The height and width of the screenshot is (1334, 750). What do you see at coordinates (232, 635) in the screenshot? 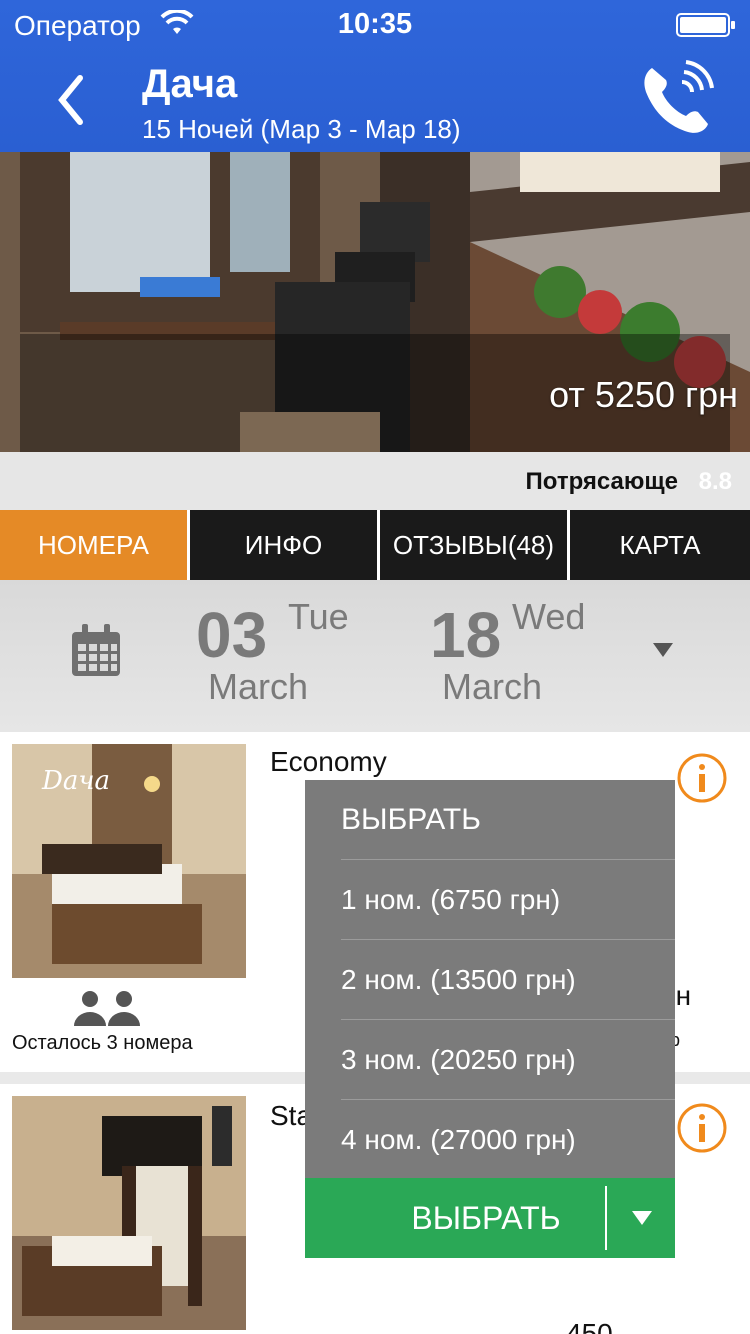
I see `checkin-day: 03` at bounding box center [232, 635].